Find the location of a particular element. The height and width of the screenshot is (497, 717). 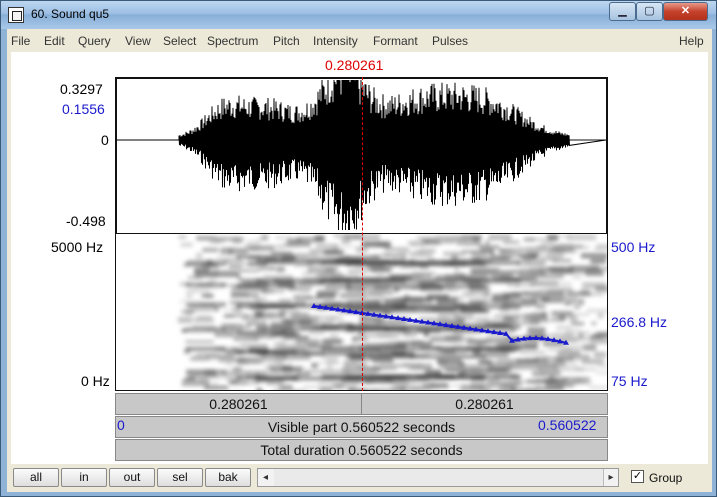

zoom-in-button: in is located at coordinates (84, 477).